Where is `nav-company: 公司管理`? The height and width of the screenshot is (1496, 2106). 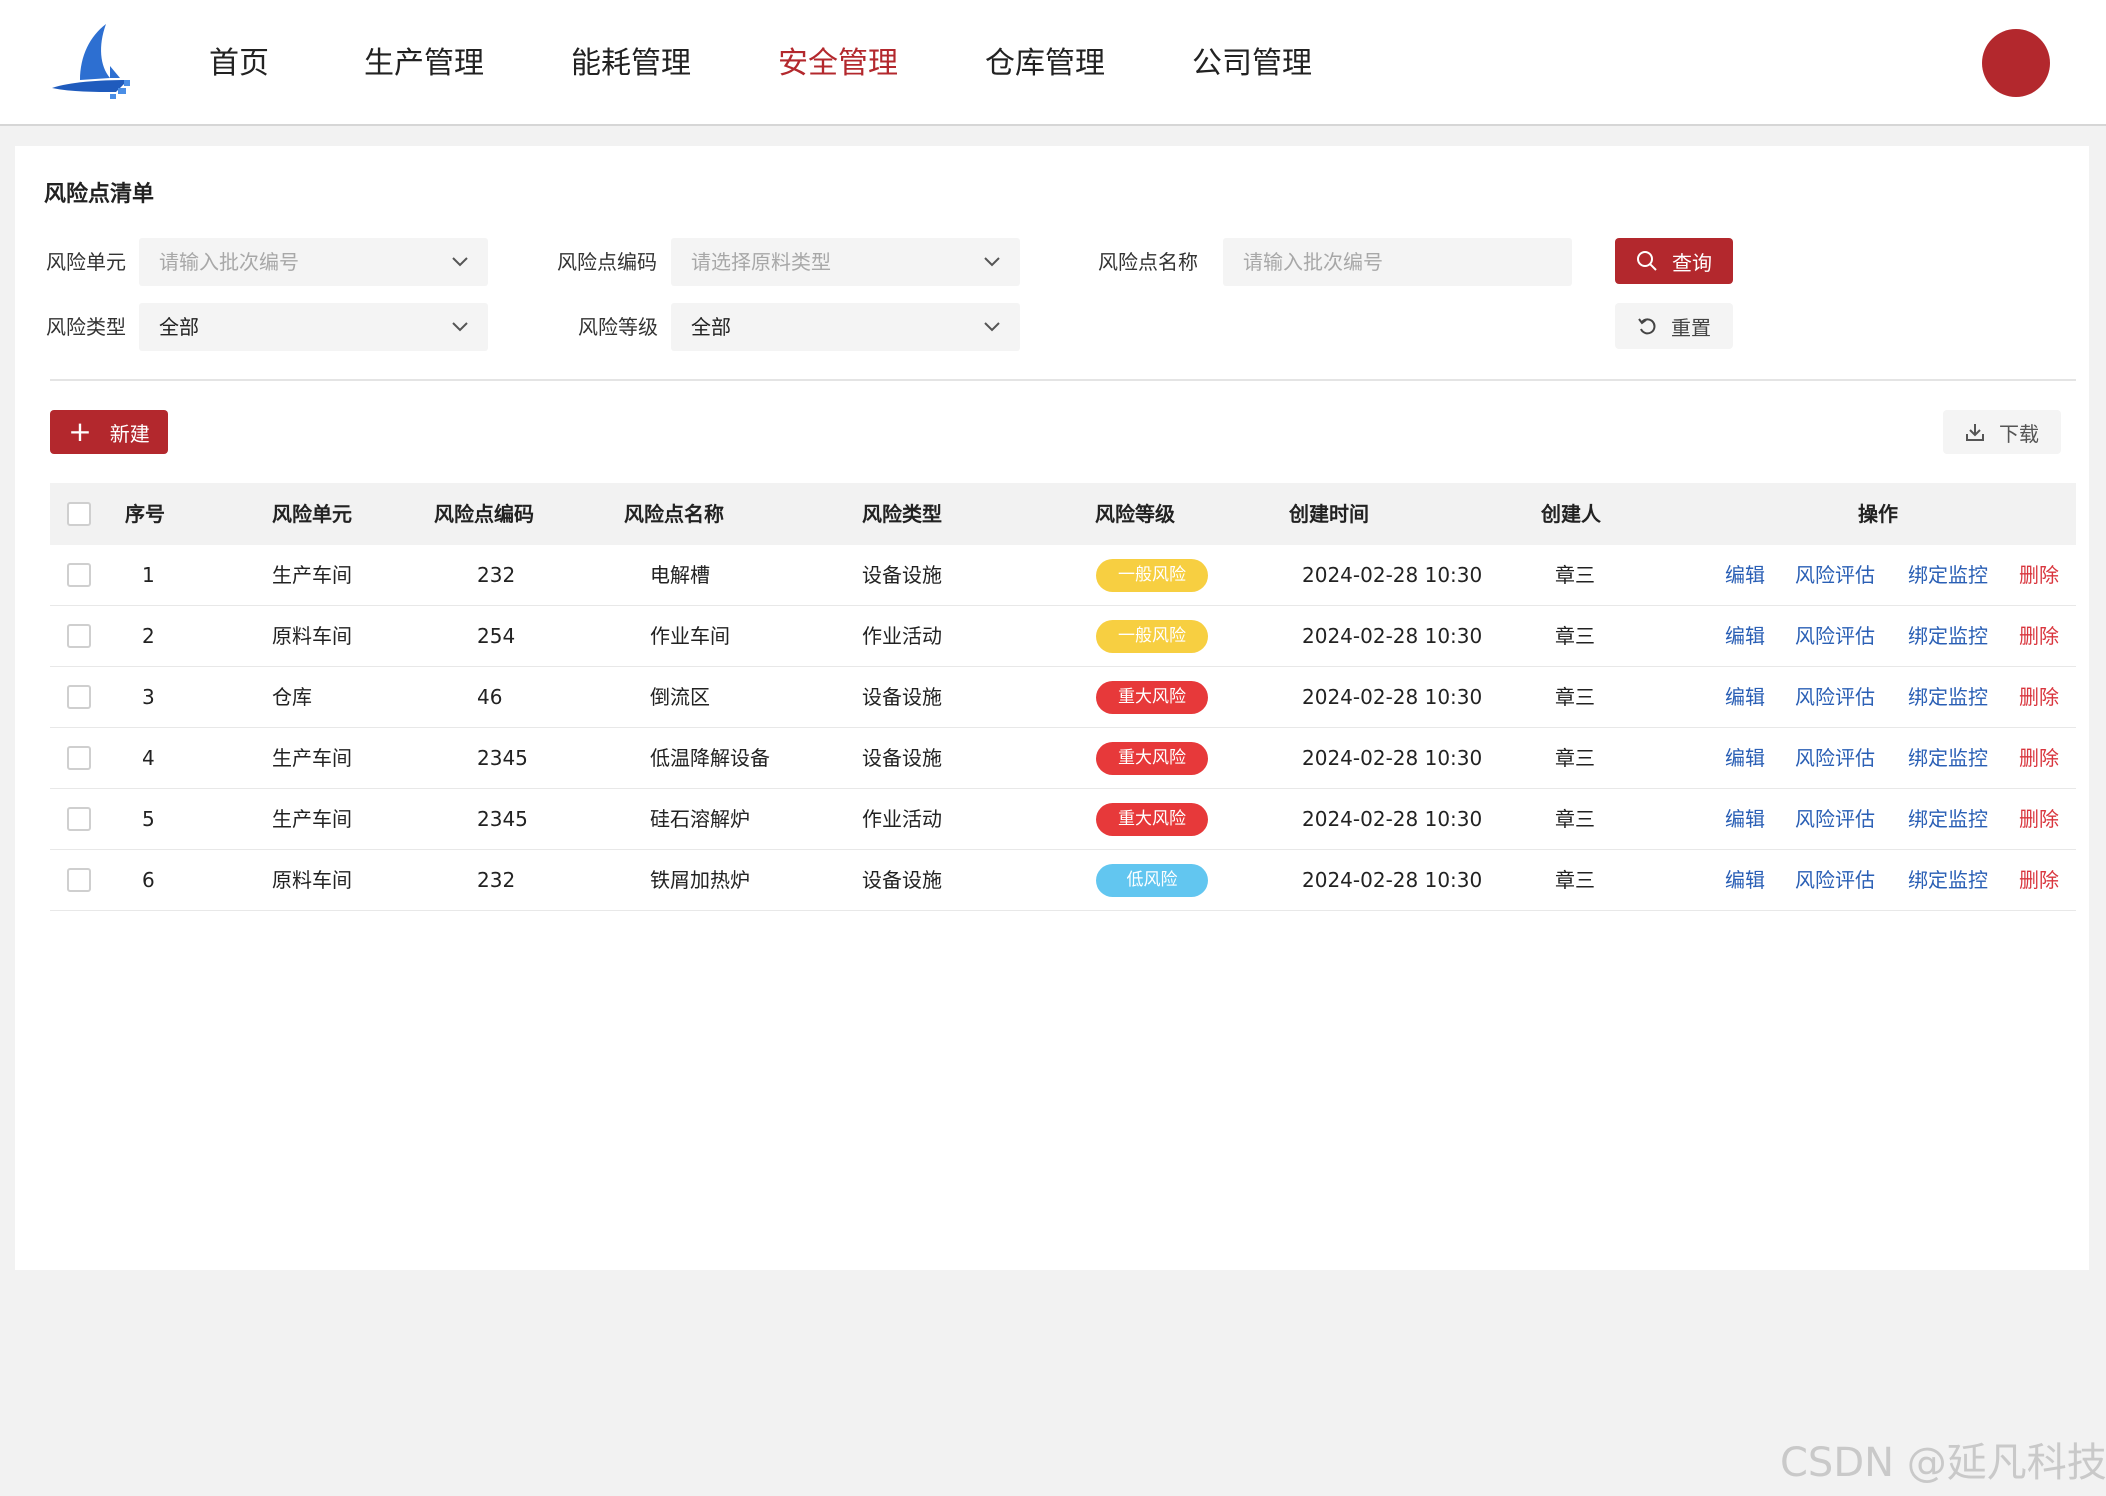 nav-company: 公司管理 is located at coordinates (1252, 64).